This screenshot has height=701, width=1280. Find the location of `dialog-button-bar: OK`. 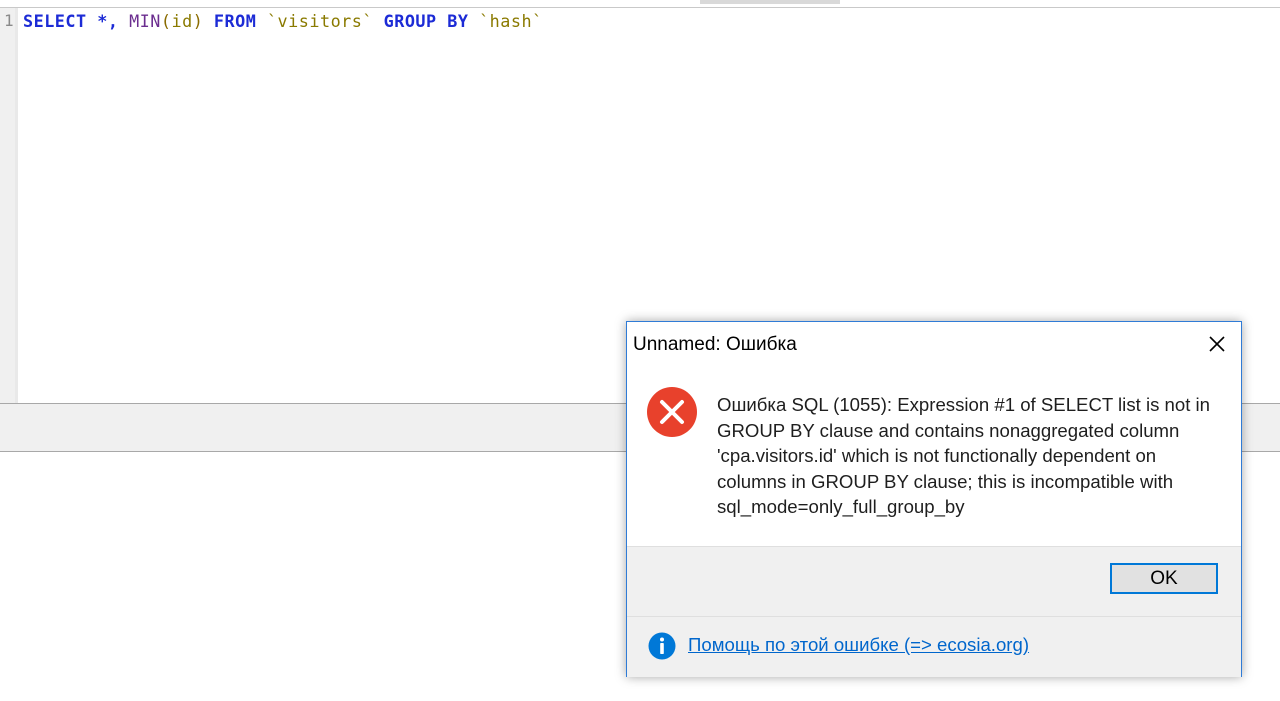

dialog-button-bar: OK is located at coordinates (934, 581).